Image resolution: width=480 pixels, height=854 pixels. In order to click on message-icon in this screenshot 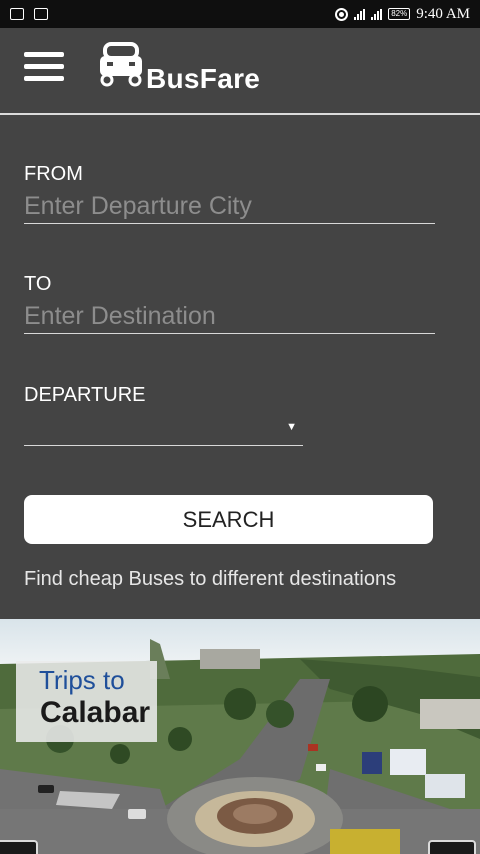, I will do `click(17, 14)`.